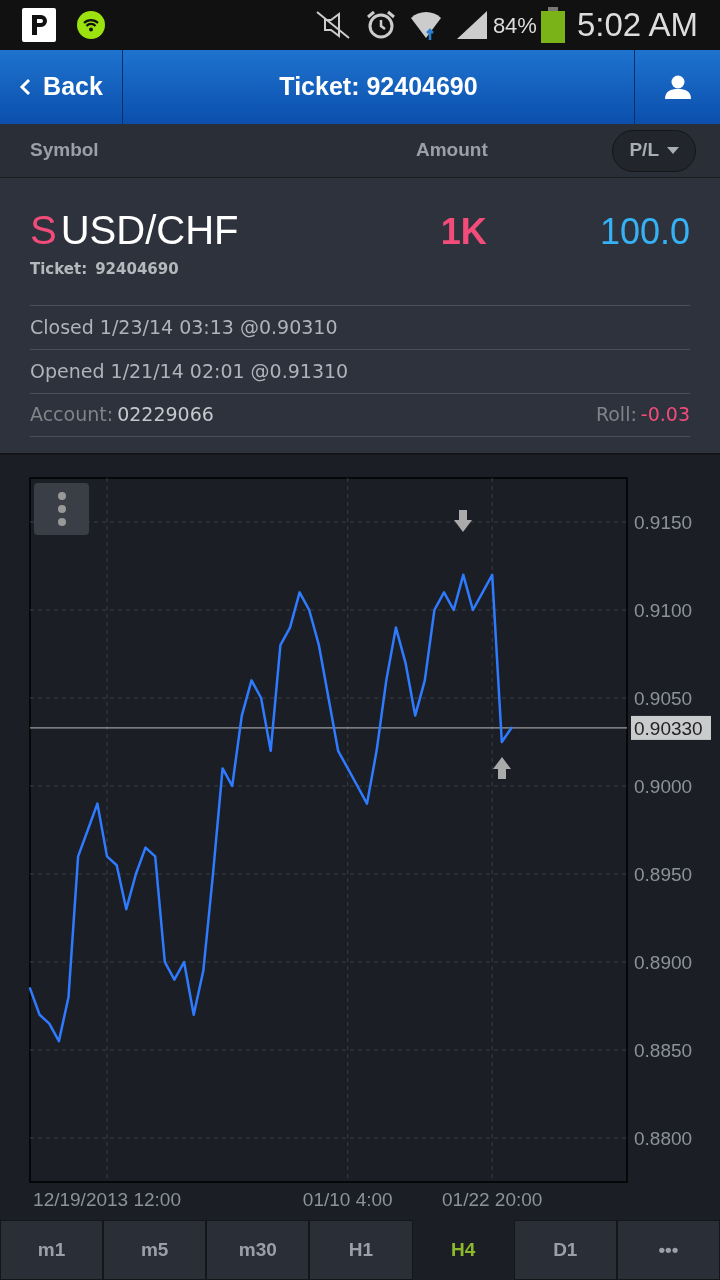 This screenshot has height=1280, width=720. I want to click on caret-down-icon, so click(673, 150).